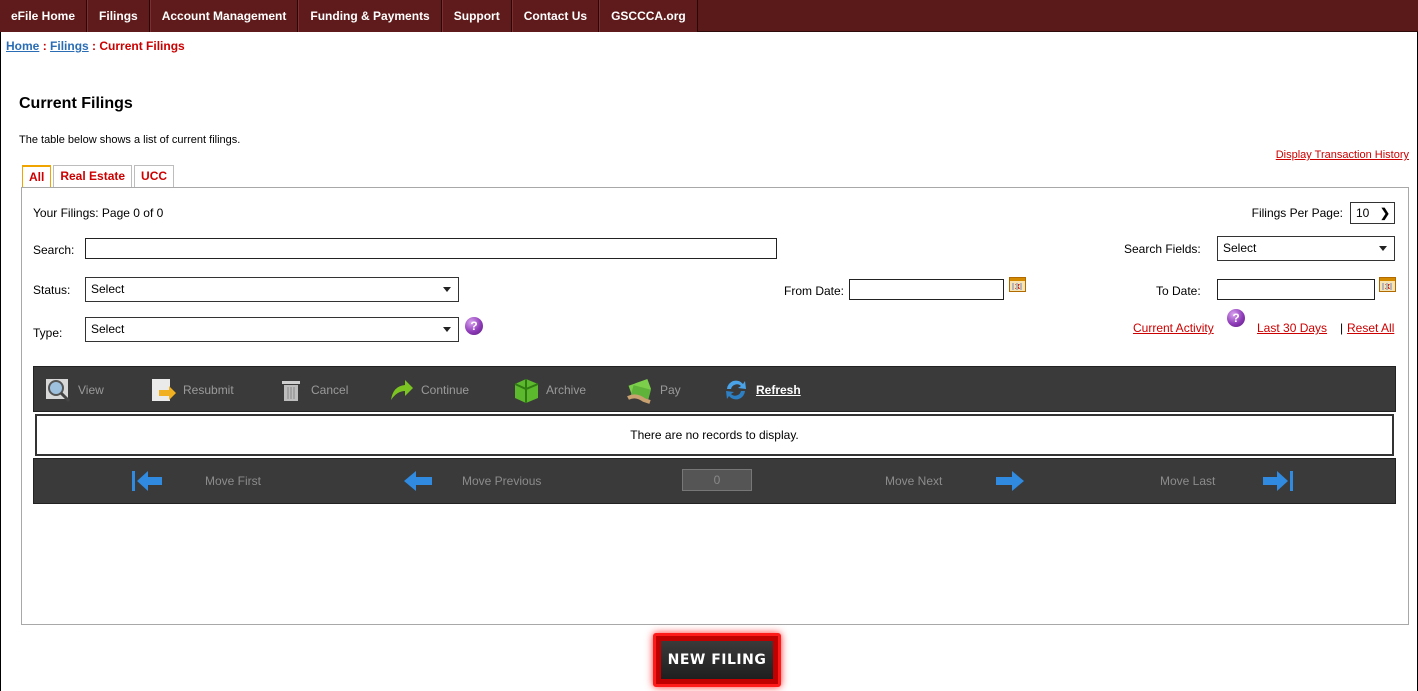 The height and width of the screenshot is (691, 1418). I want to click on breadcrumb-home-link: Home, so click(22, 46).